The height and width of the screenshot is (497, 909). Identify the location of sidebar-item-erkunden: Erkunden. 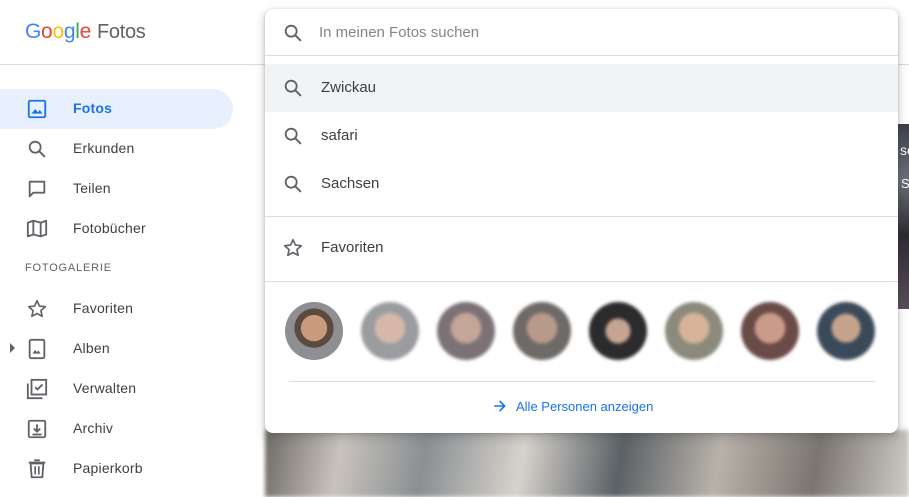
(116, 149).